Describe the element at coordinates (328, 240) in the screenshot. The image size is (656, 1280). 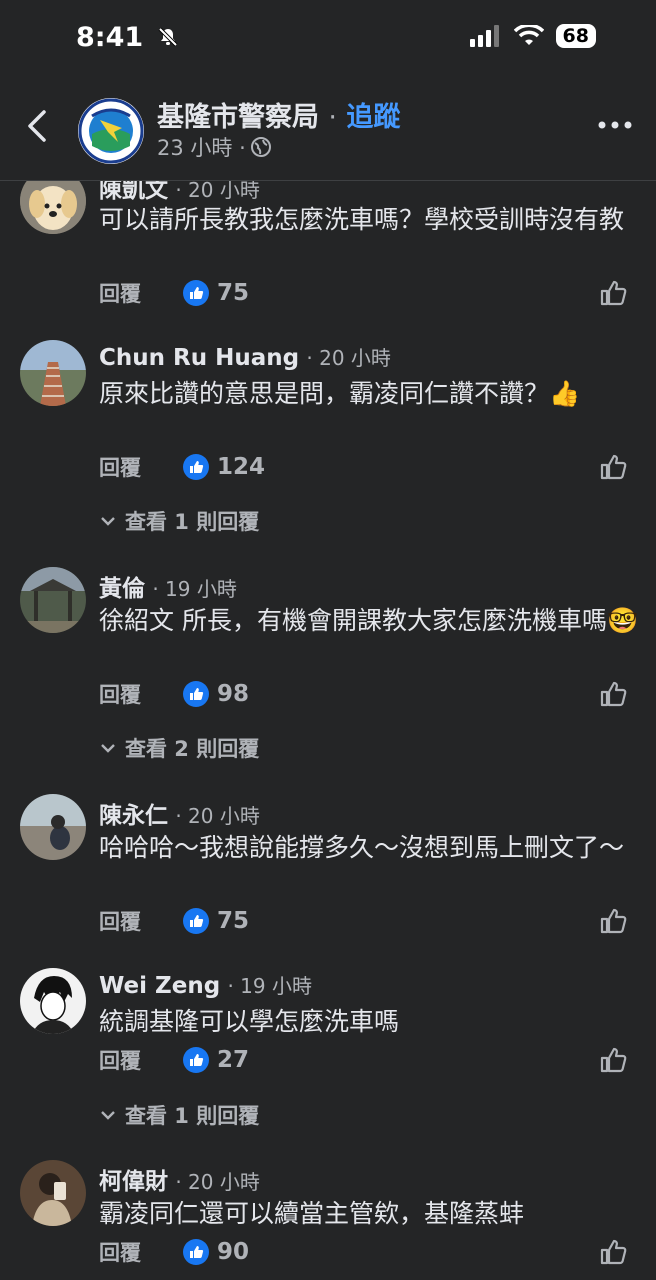
I see `comment-item: 陳凱文 · 20 小時 可以請所長教我怎麼洗車嗎？學校受訓時沒有教 回覆 75` at that location.